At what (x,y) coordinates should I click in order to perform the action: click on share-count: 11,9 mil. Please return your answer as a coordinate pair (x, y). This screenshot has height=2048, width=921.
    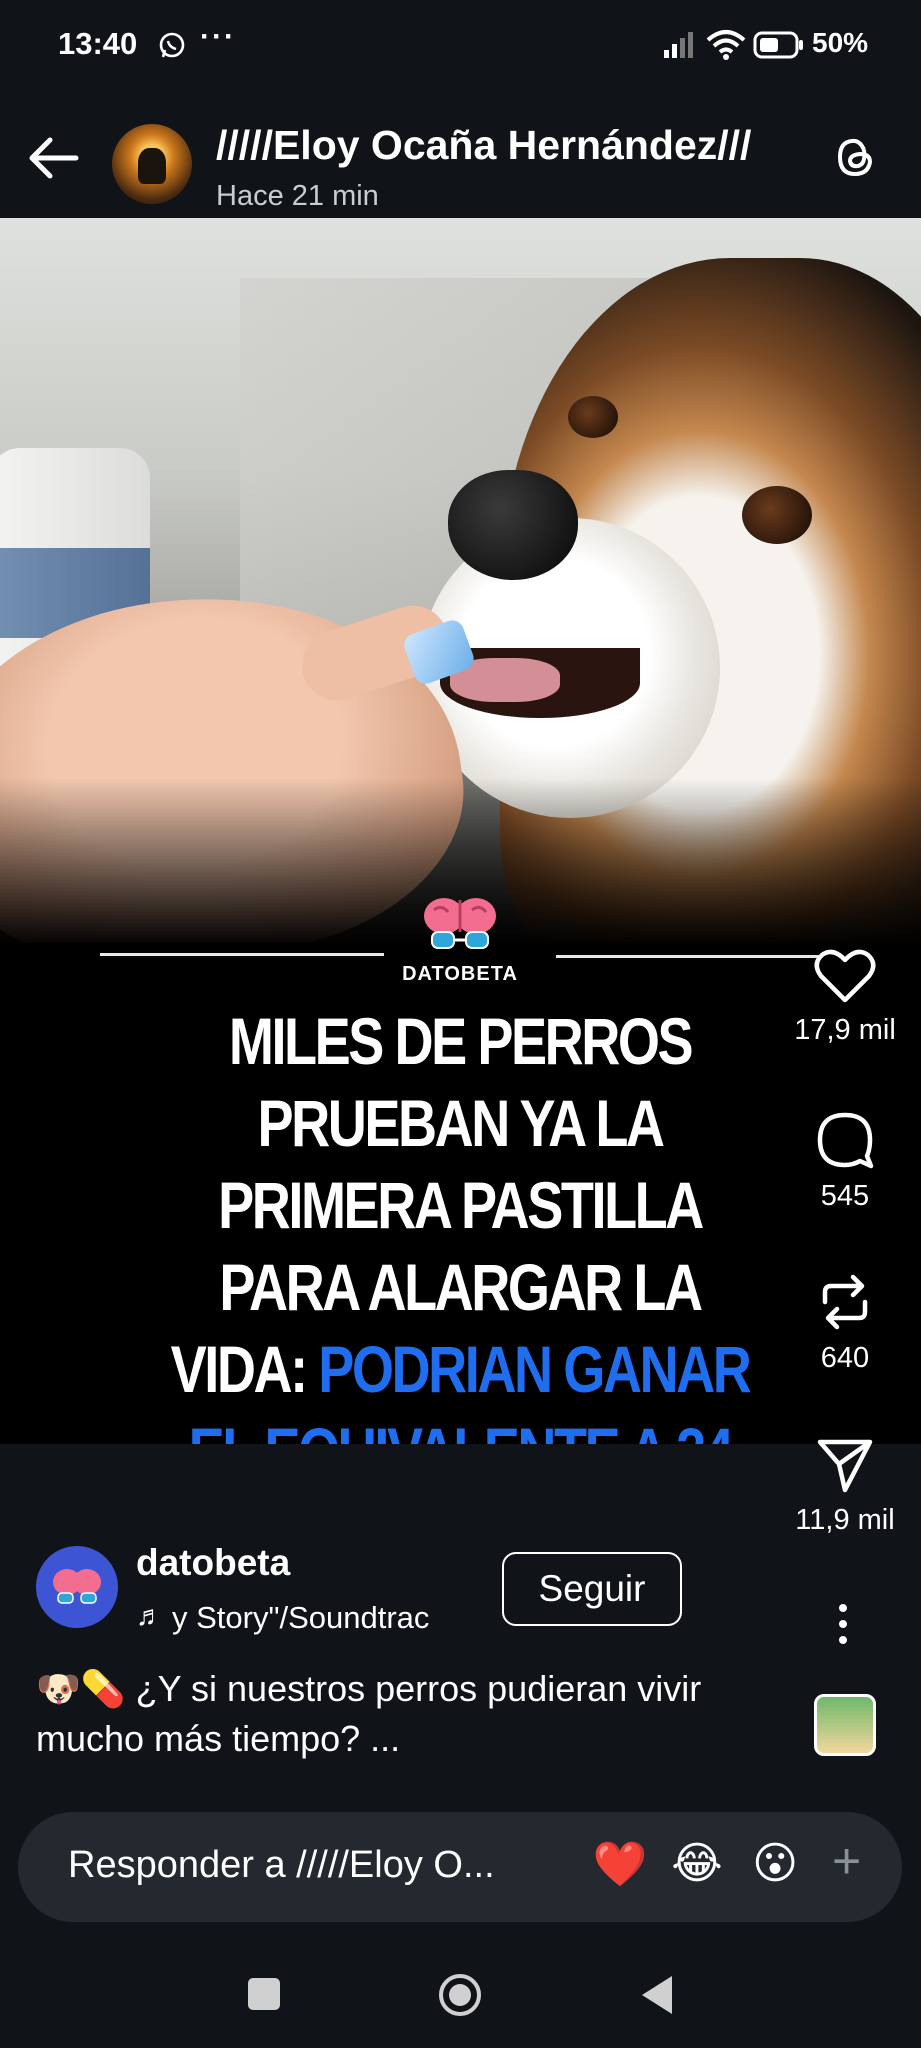
    Looking at the image, I should click on (845, 1520).